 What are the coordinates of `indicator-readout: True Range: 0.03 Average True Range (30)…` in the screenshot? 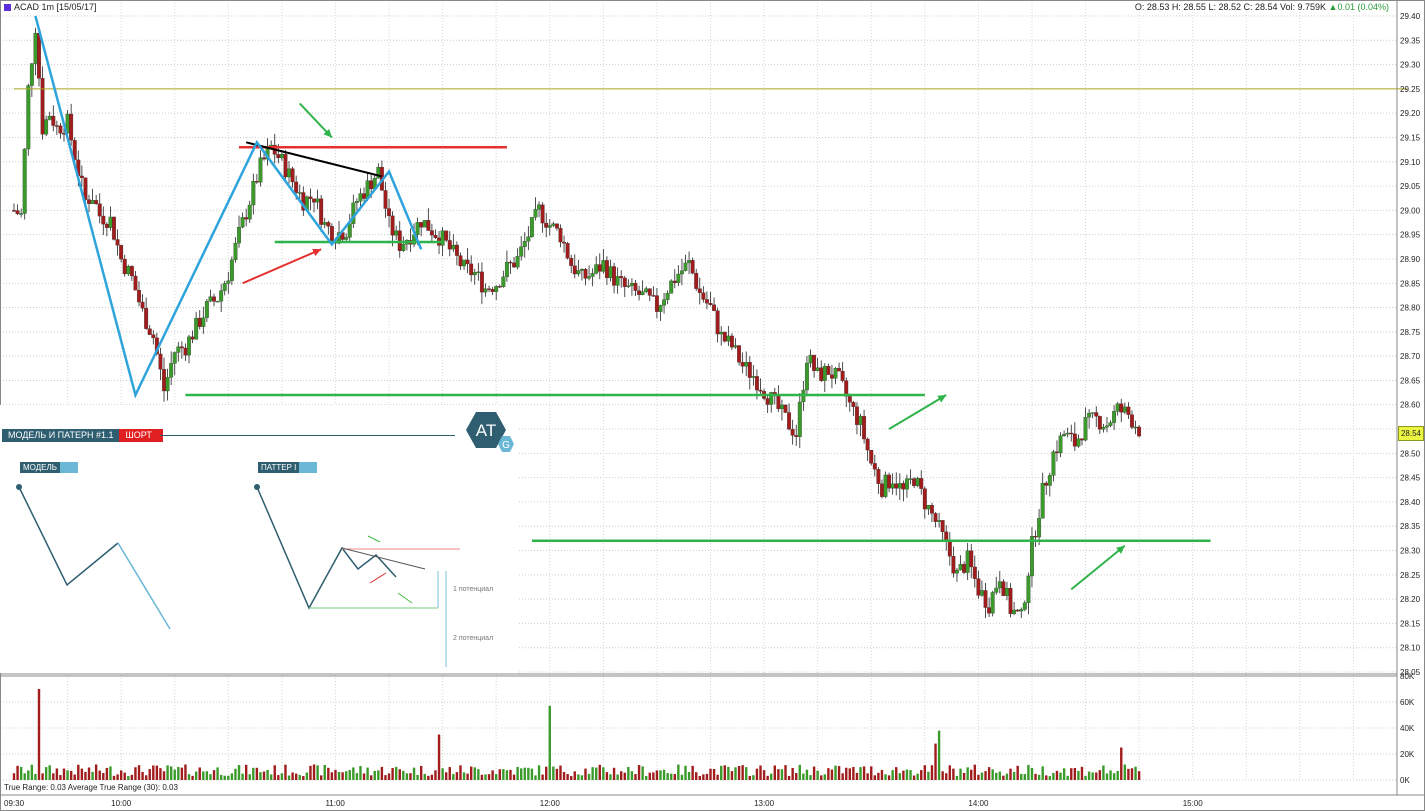 It's located at (91, 787).